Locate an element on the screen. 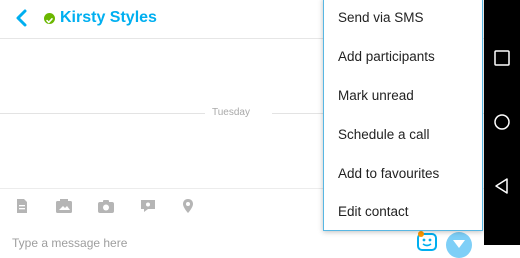  media-icon is located at coordinates (64, 206).